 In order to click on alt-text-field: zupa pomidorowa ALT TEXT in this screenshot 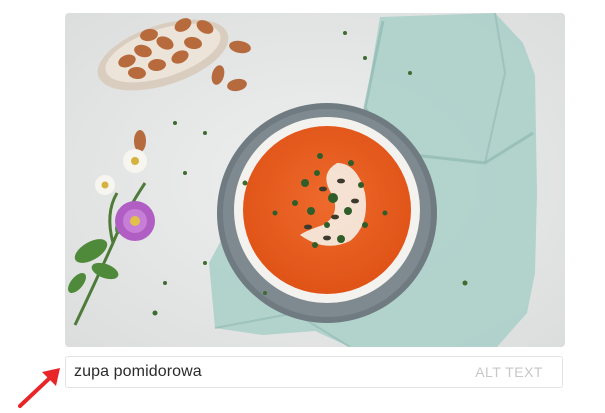, I will do `click(314, 372)`.